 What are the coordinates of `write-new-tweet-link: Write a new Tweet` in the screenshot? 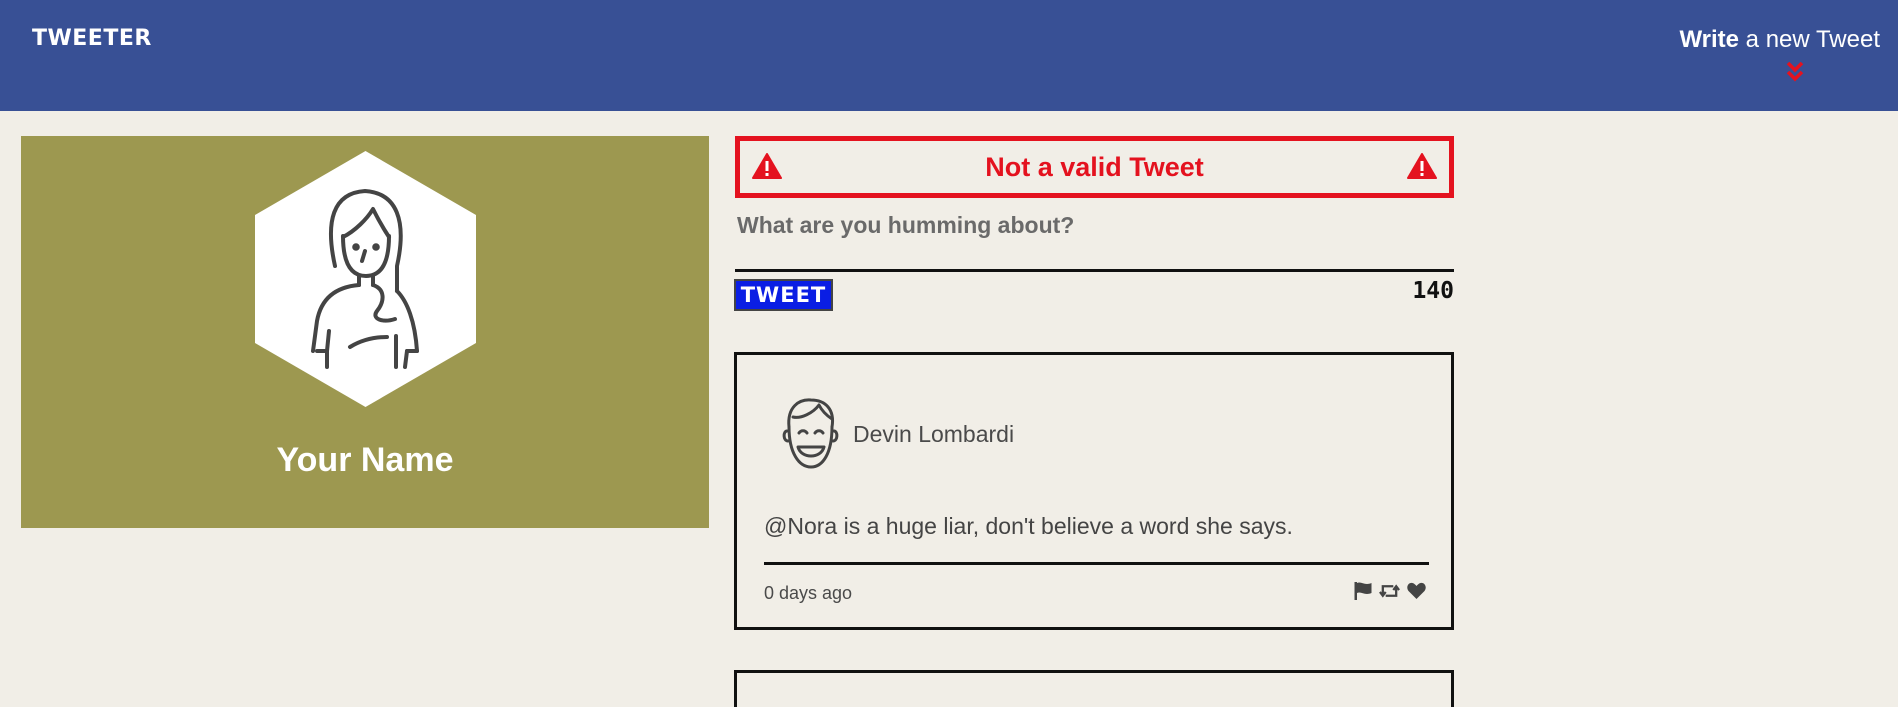 It's located at (1779, 40).